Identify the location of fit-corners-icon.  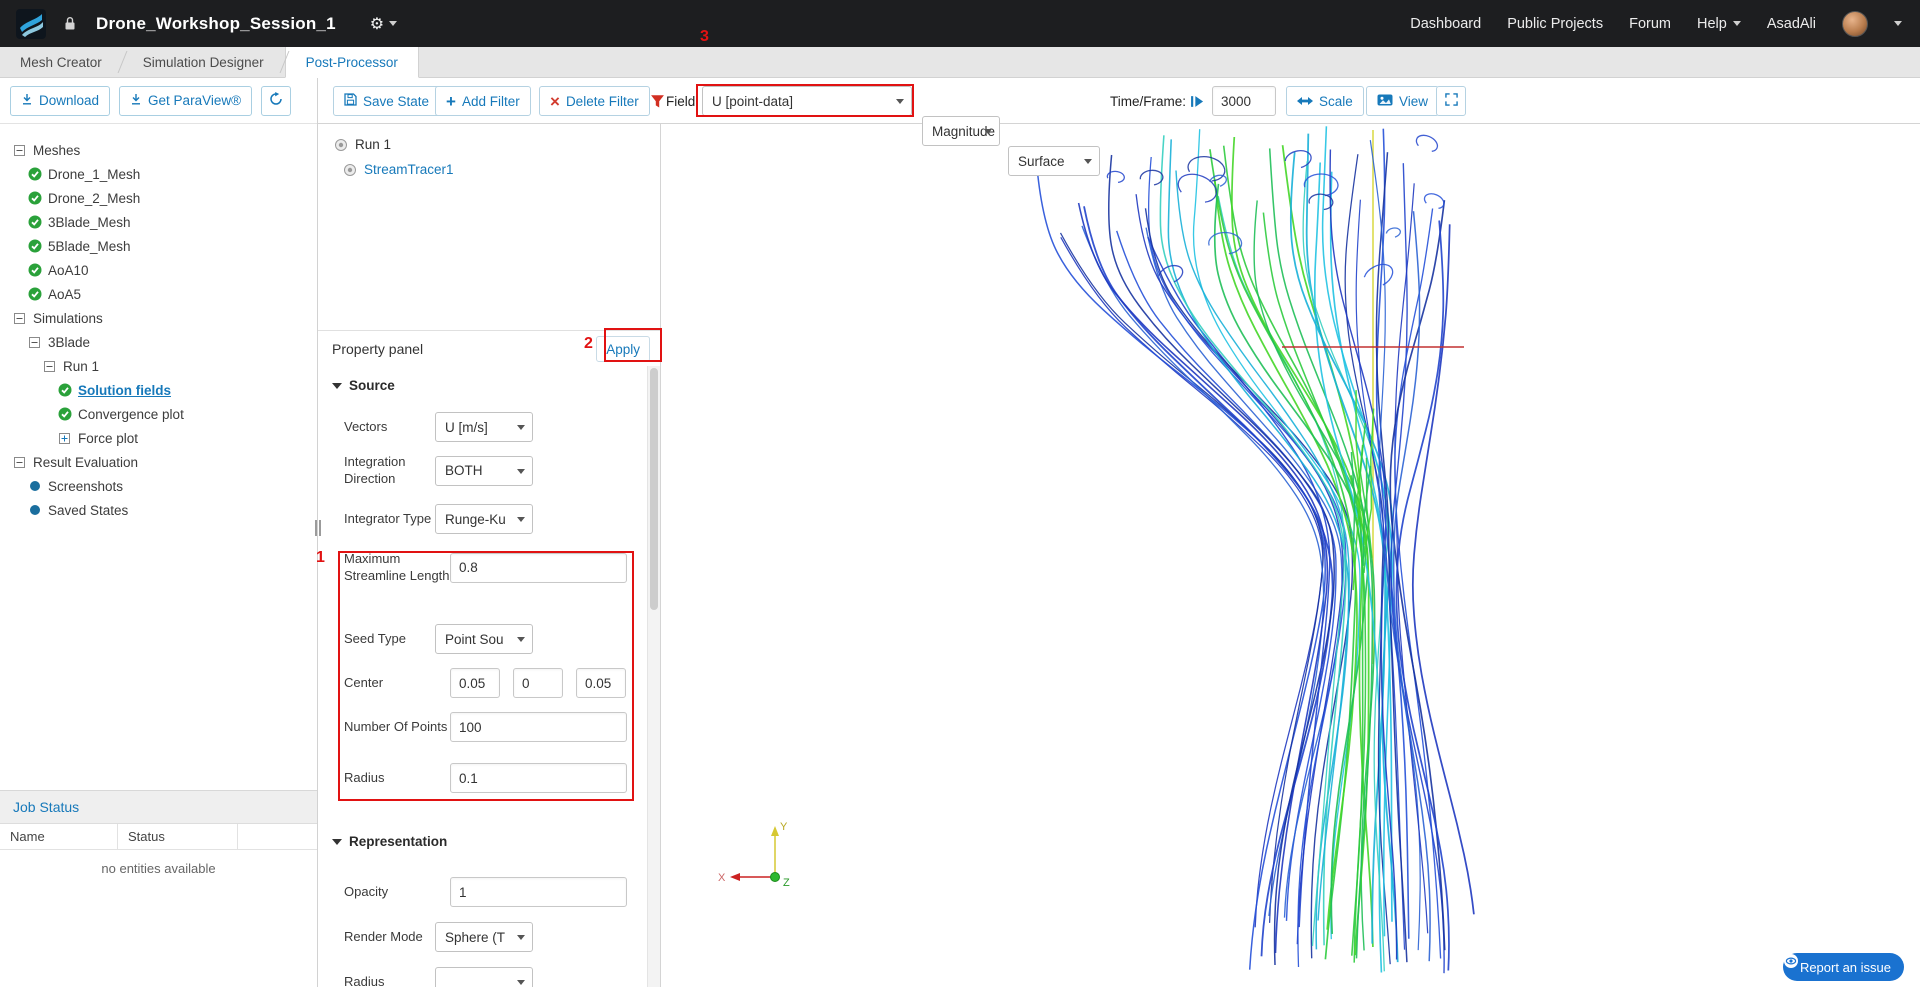
(1451, 101).